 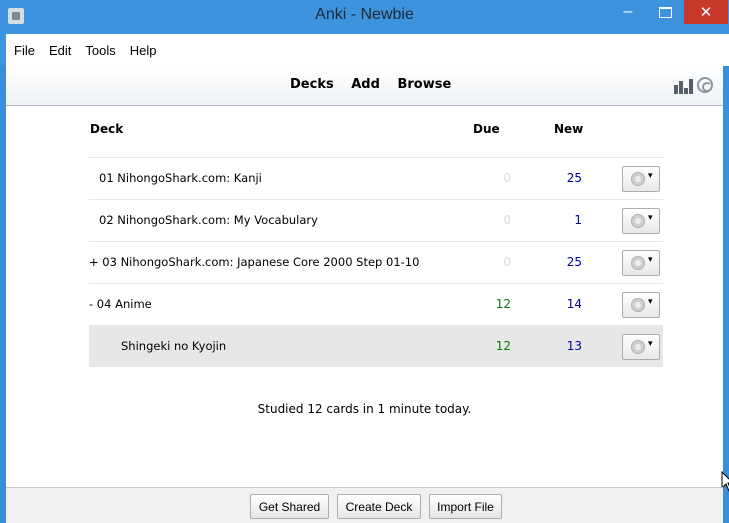 What do you see at coordinates (364, 50) in the screenshot?
I see `menu-bar: File Edit Tools Help` at bounding box center [364, 50].